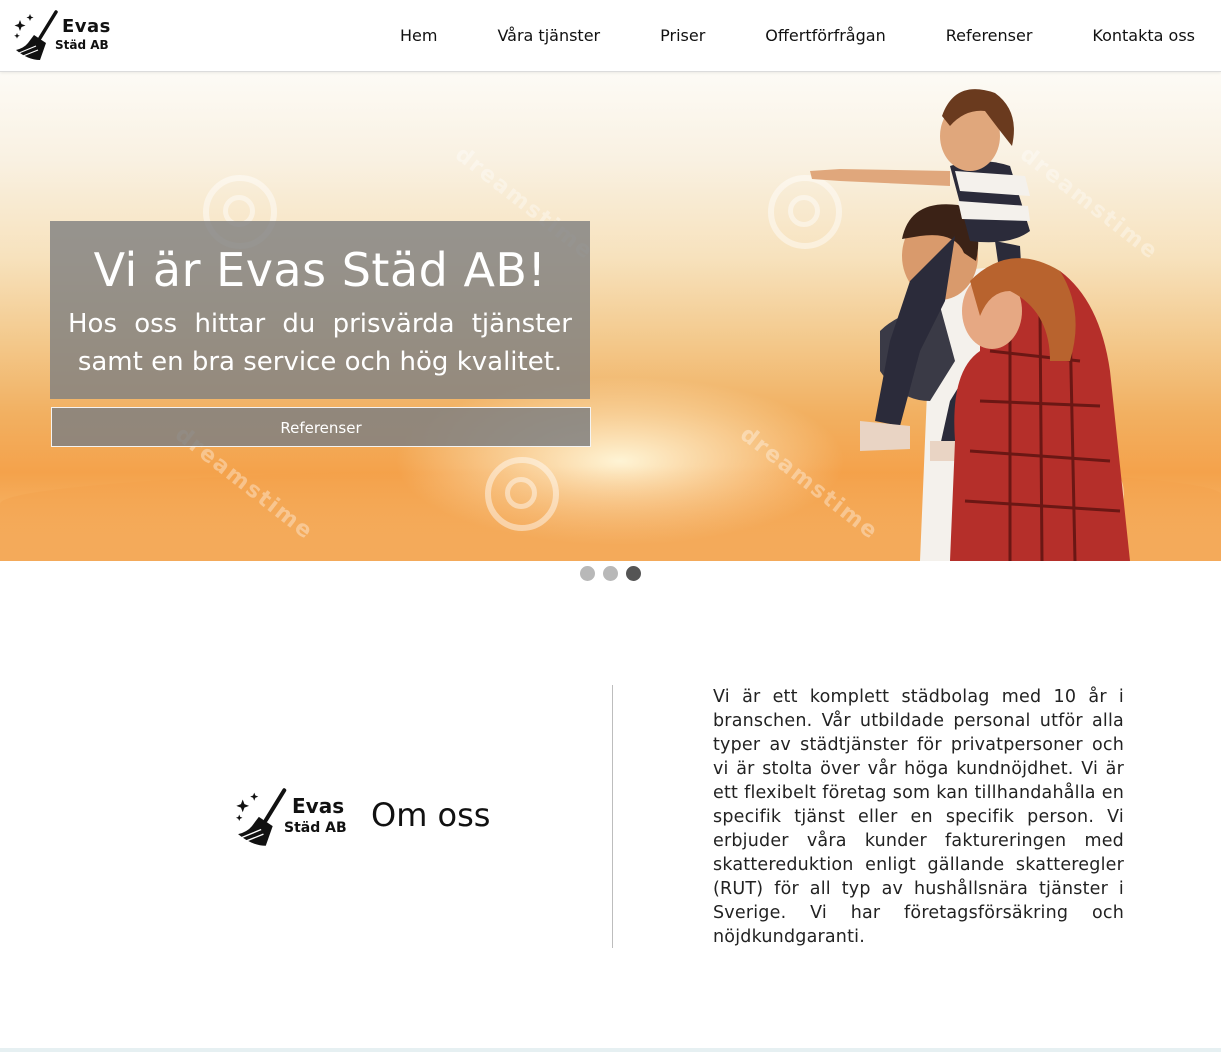 The height and width of the screenshot is (1052, 1221). Describe the element at coordinates (825, 35) in the screenshot. I see `nav-offertforfragan: Offertförfrågan` at that location.